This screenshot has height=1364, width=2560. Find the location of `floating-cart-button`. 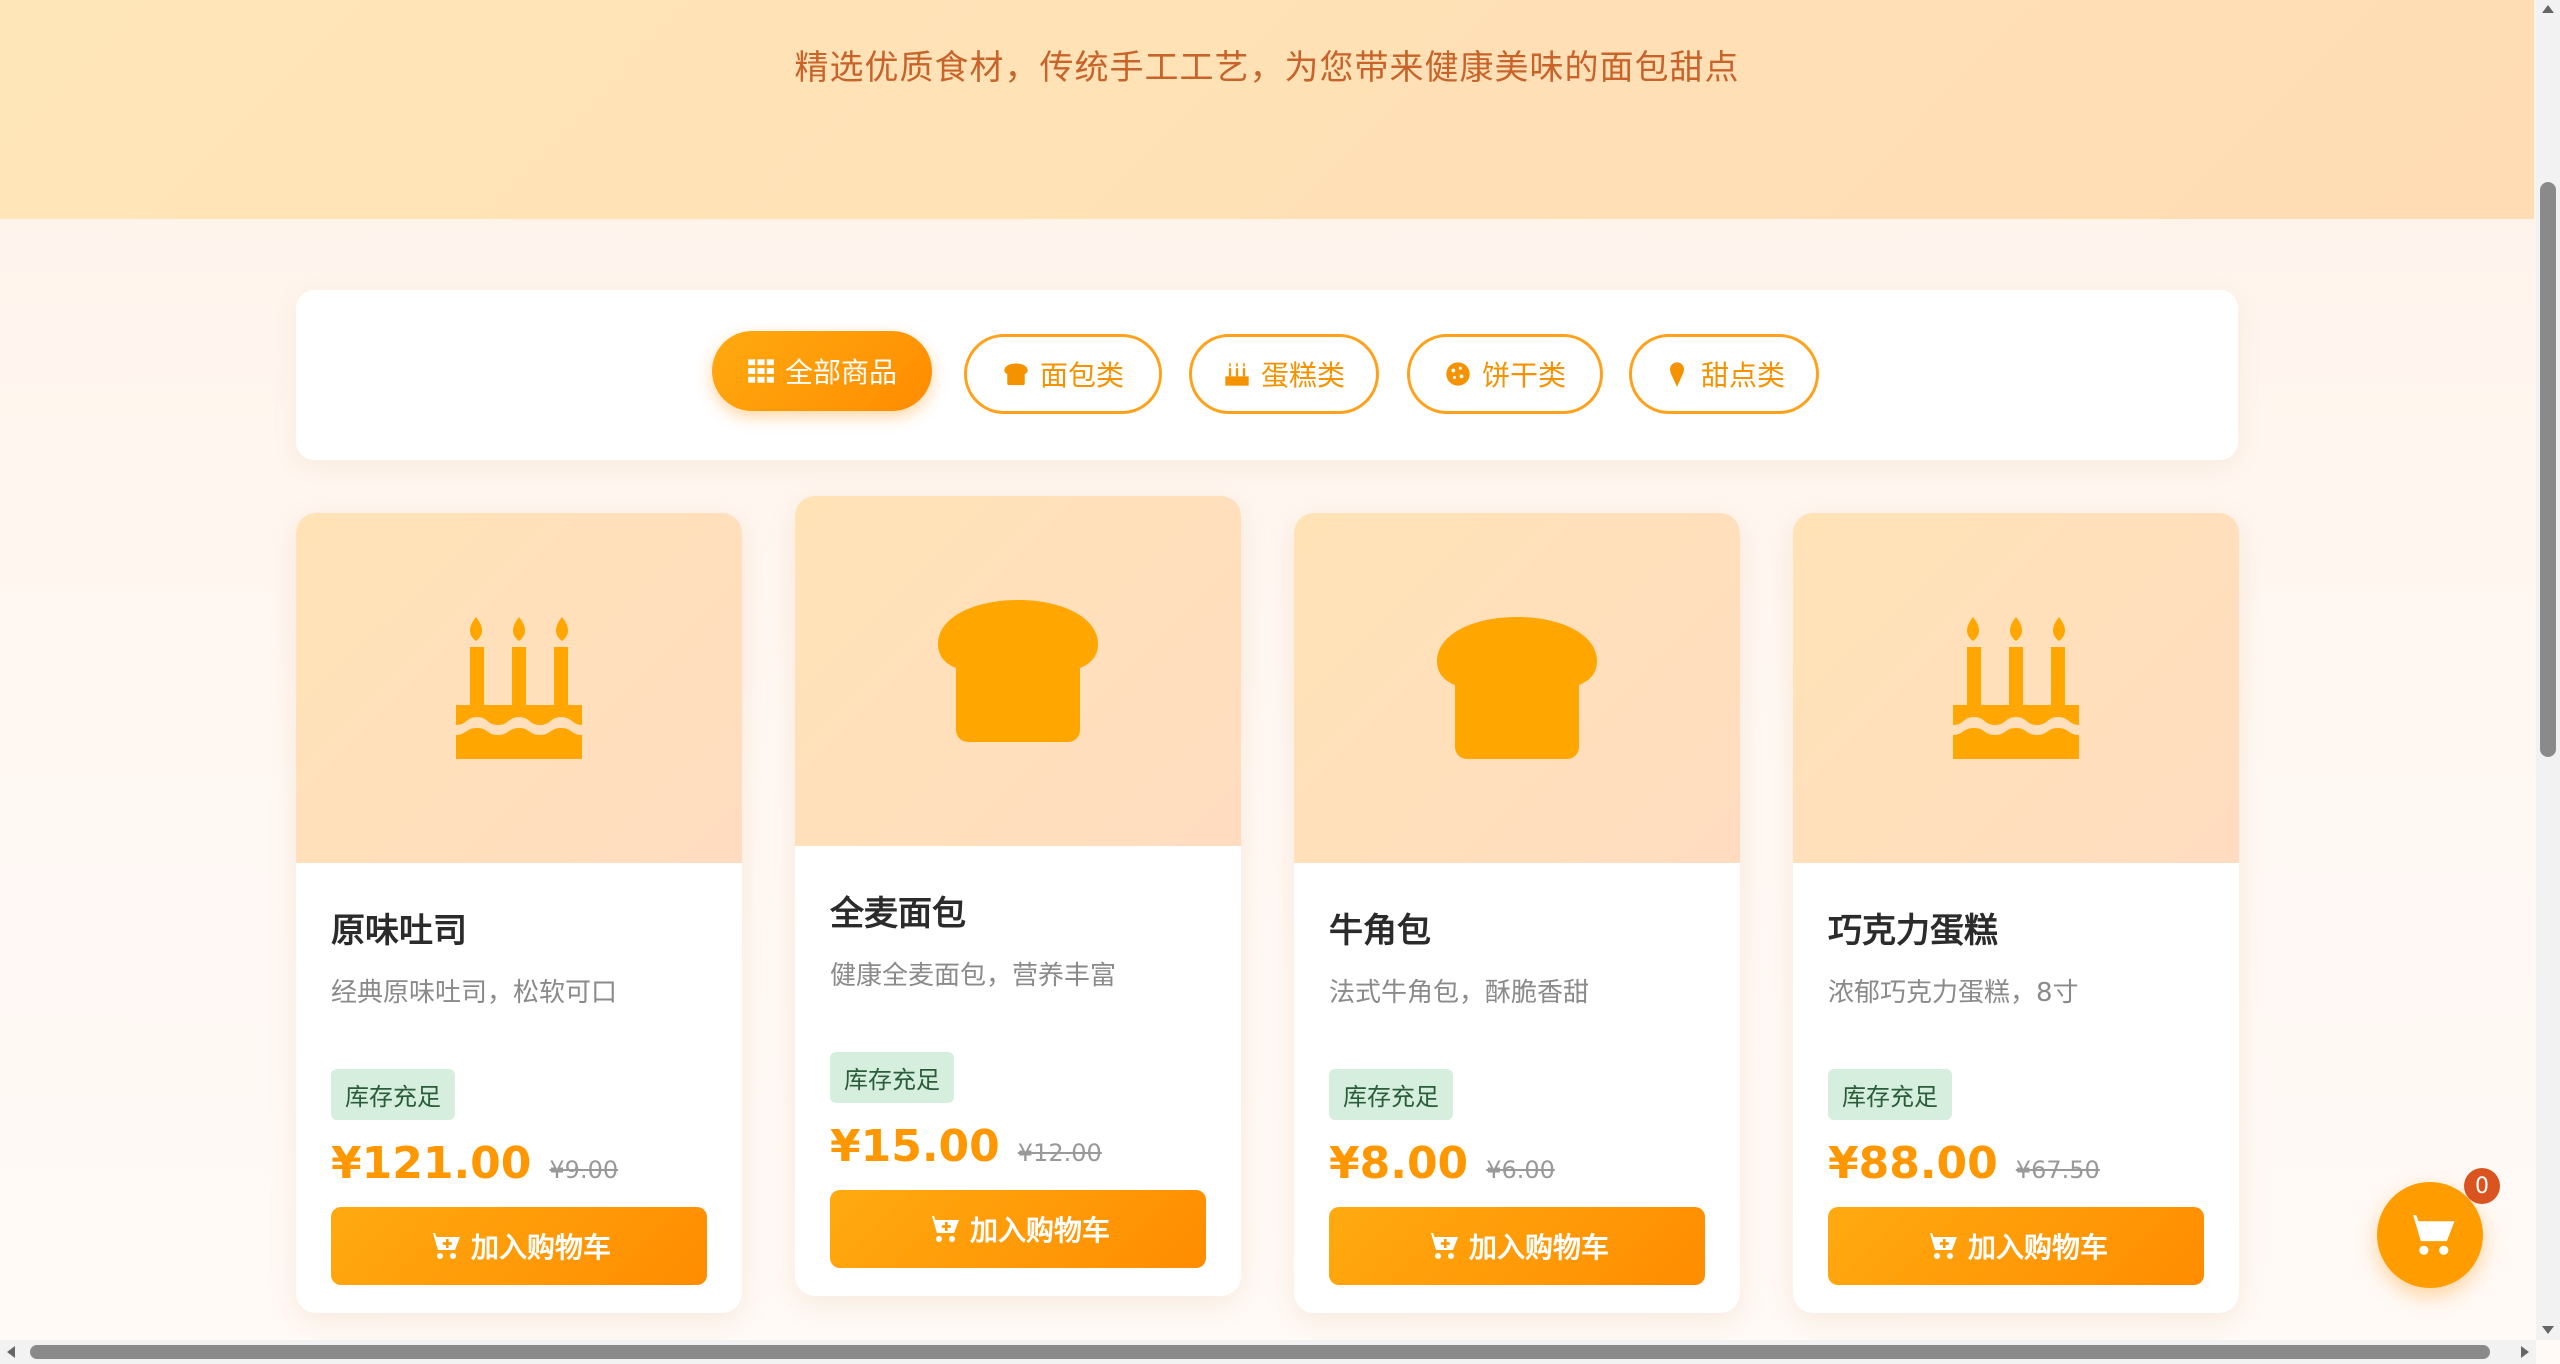

floating-cart-button is located at coordinates (2430, 1235).